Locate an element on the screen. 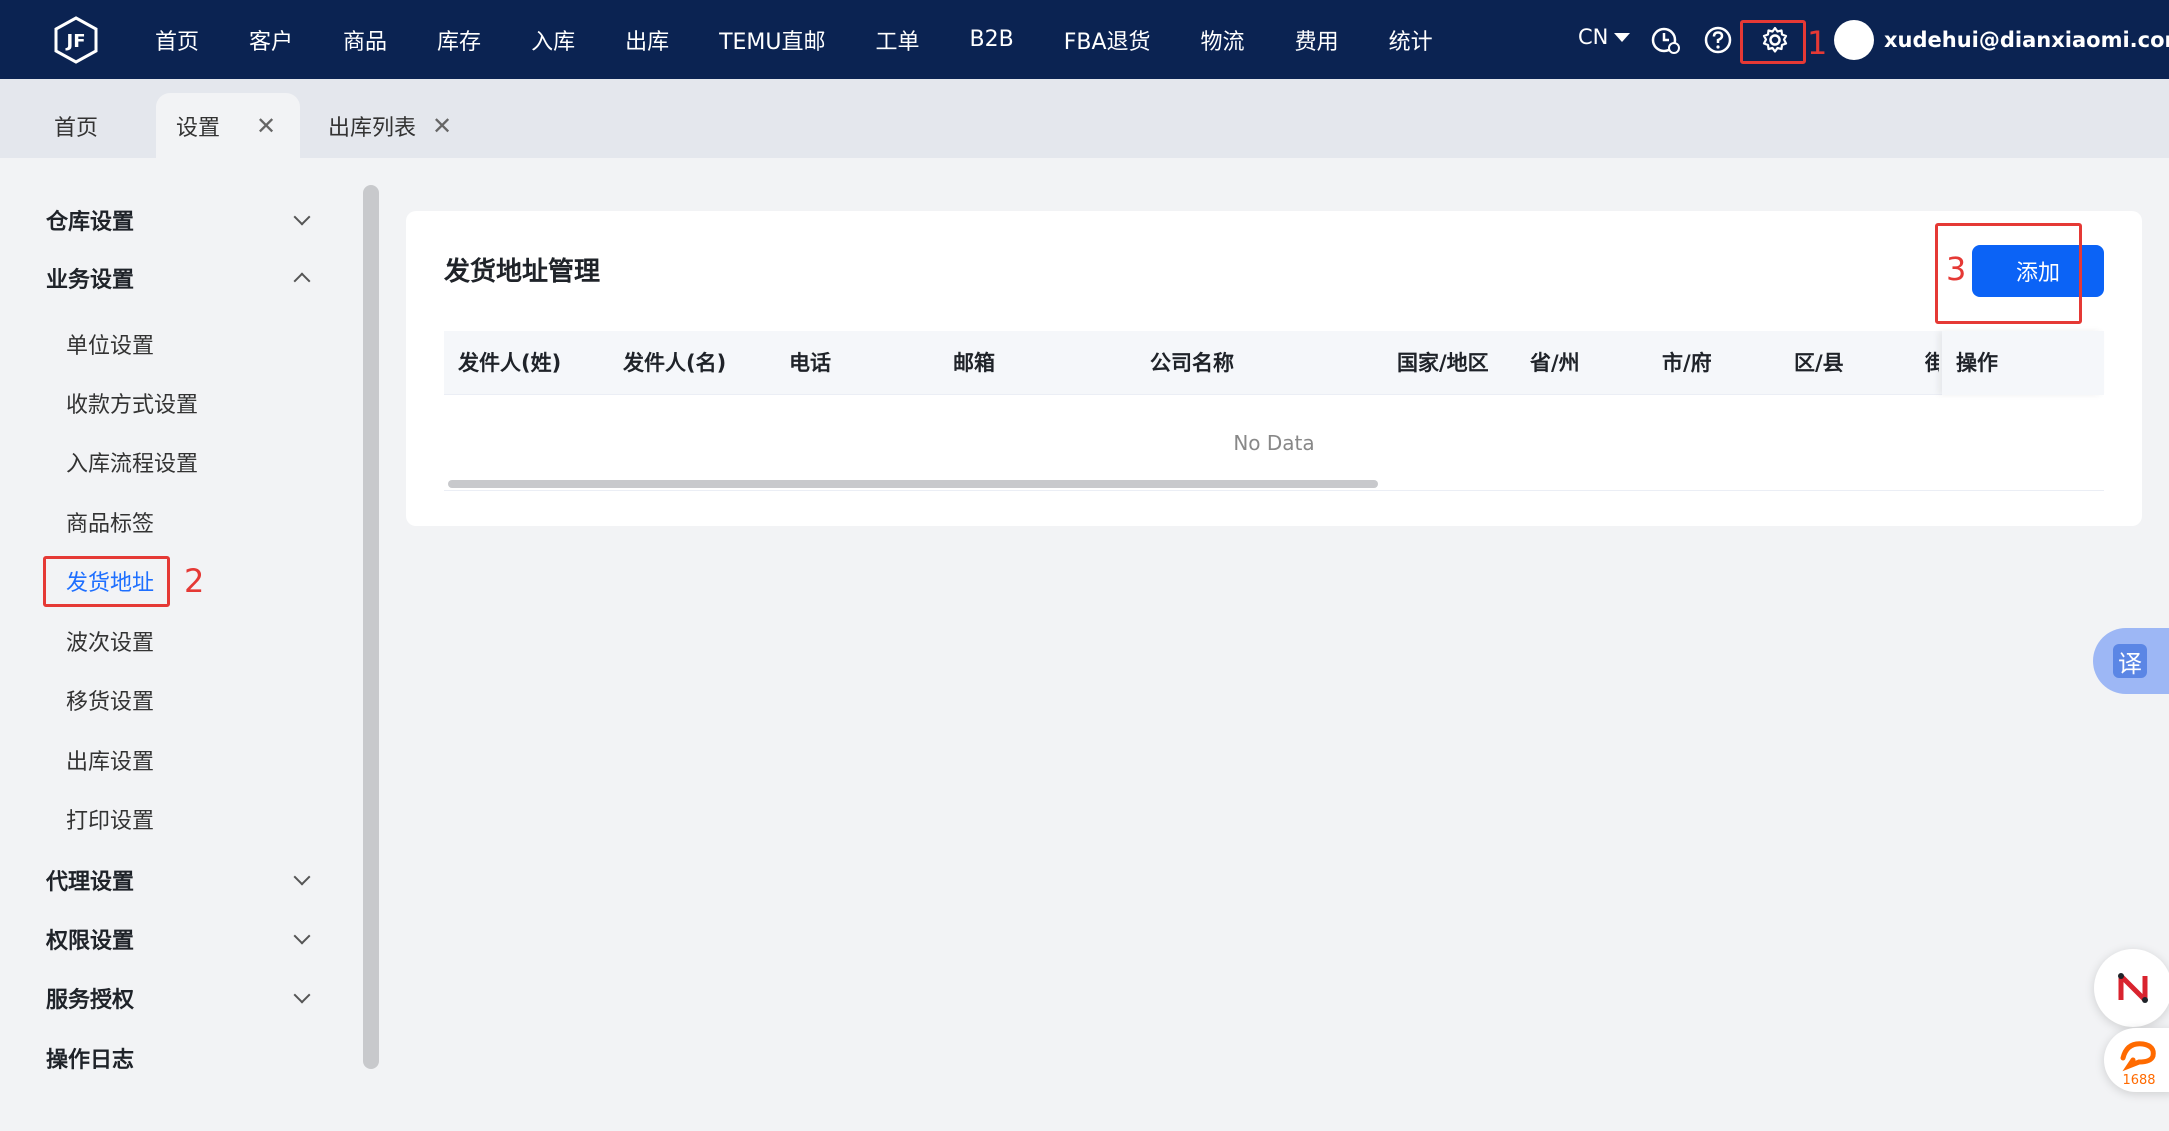 The height and width of the screenshot is (1131, 2169). sidebar-group-business: 业务设置 is located at coordinates (181, 278).